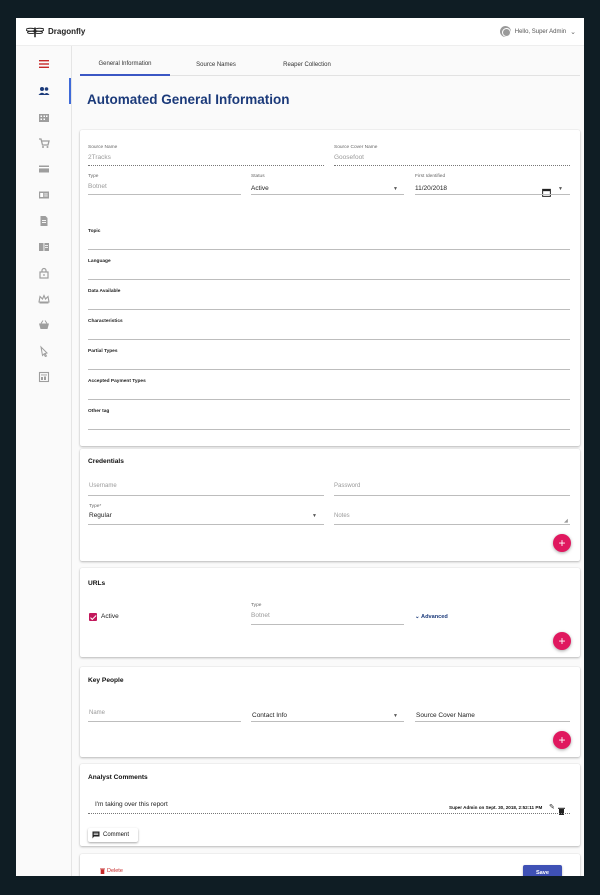 Image resolution: width=600 pixels, height=895 pixels. I want to click on credential-type-underline, so click(206, 524).